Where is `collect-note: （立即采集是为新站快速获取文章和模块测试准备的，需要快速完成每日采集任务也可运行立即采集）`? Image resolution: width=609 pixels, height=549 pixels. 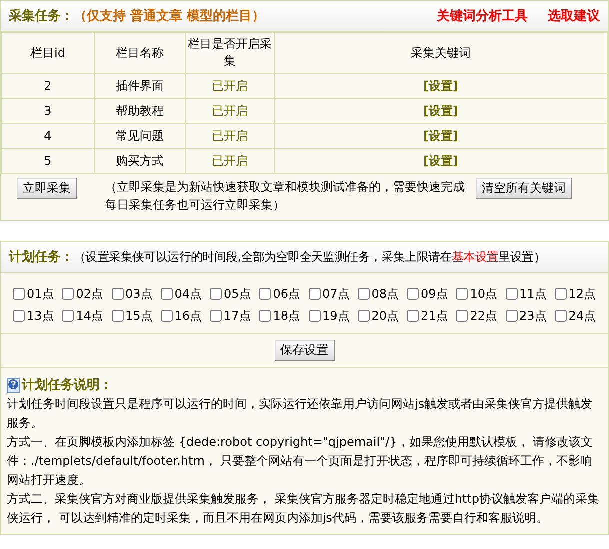
collect-note: （立即采集是为新站快速获取文章和模块测试准备的，需要快速完成每日采集任务也可运行立即采集） is located at coordinates (285, 196).